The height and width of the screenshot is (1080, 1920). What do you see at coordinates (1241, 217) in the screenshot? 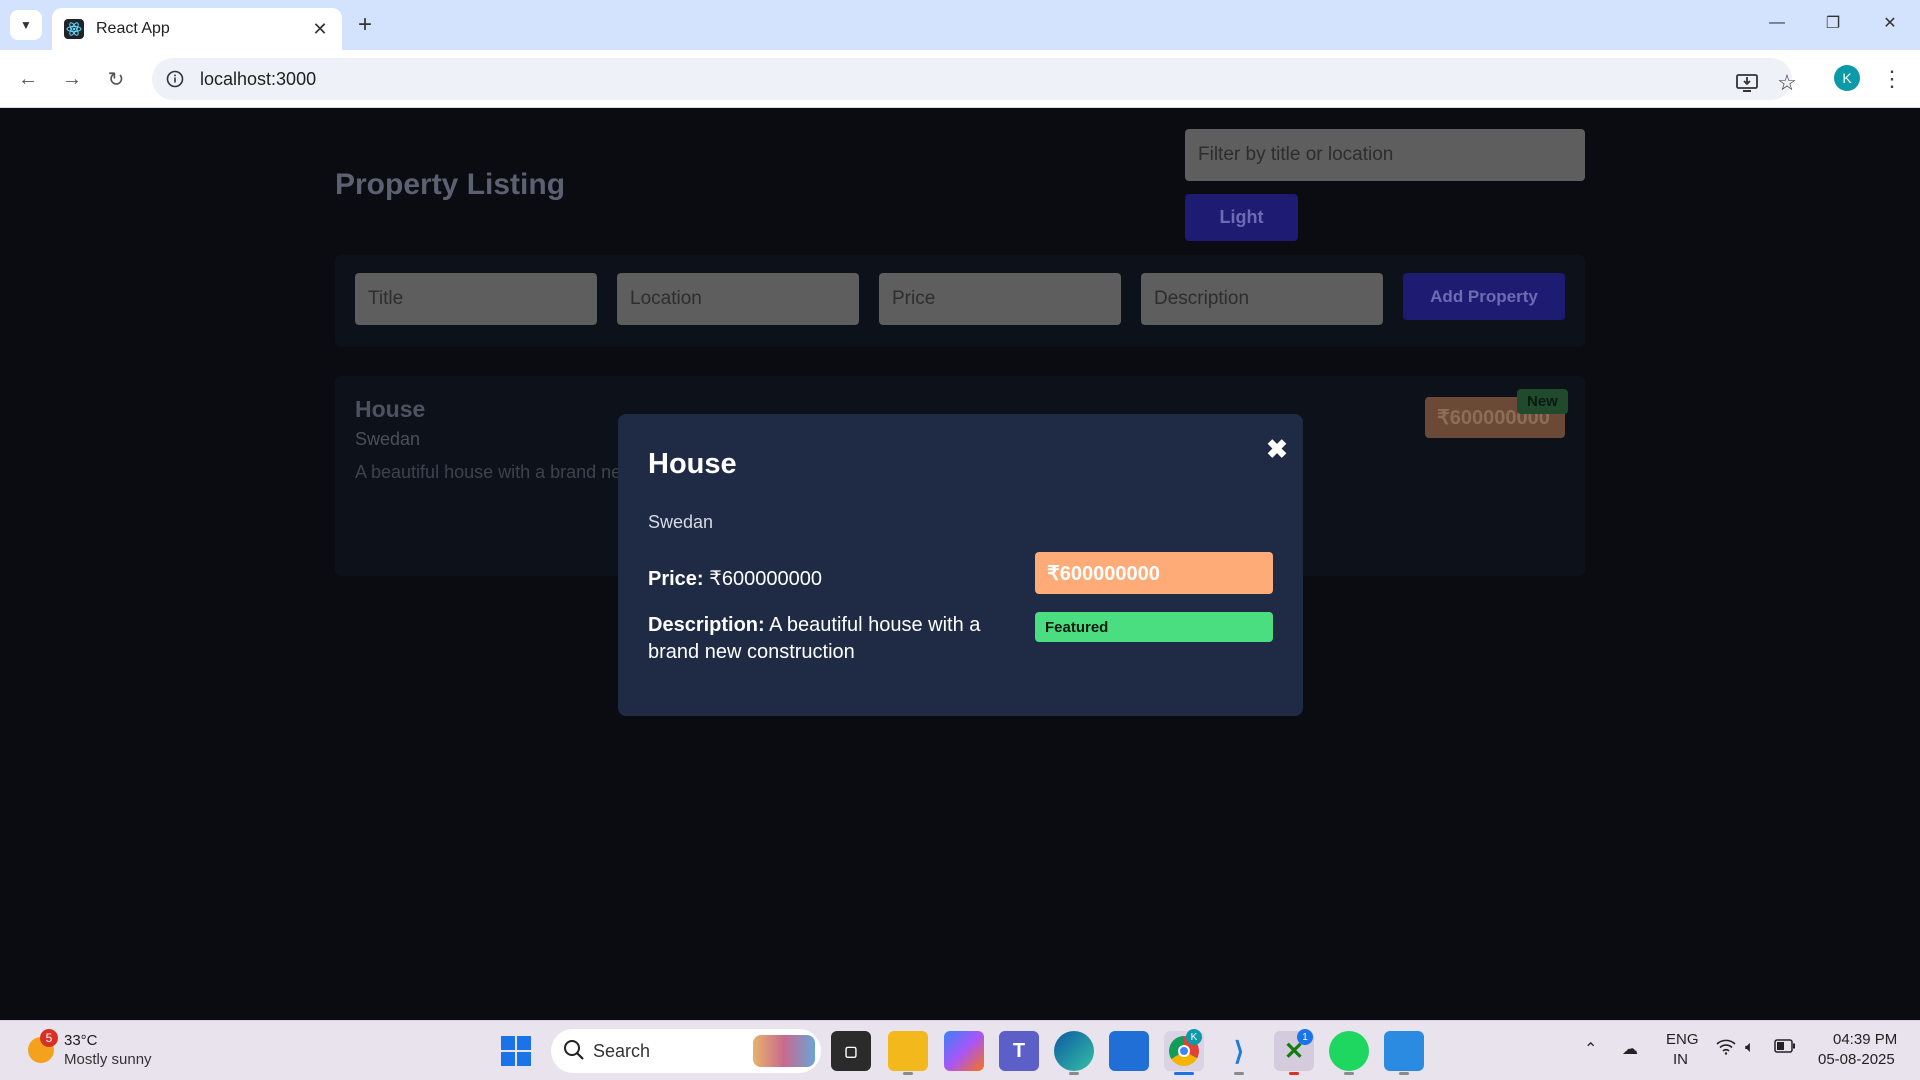
I see `theme-toggle-button: Light` at bounding box center [1241, 217].